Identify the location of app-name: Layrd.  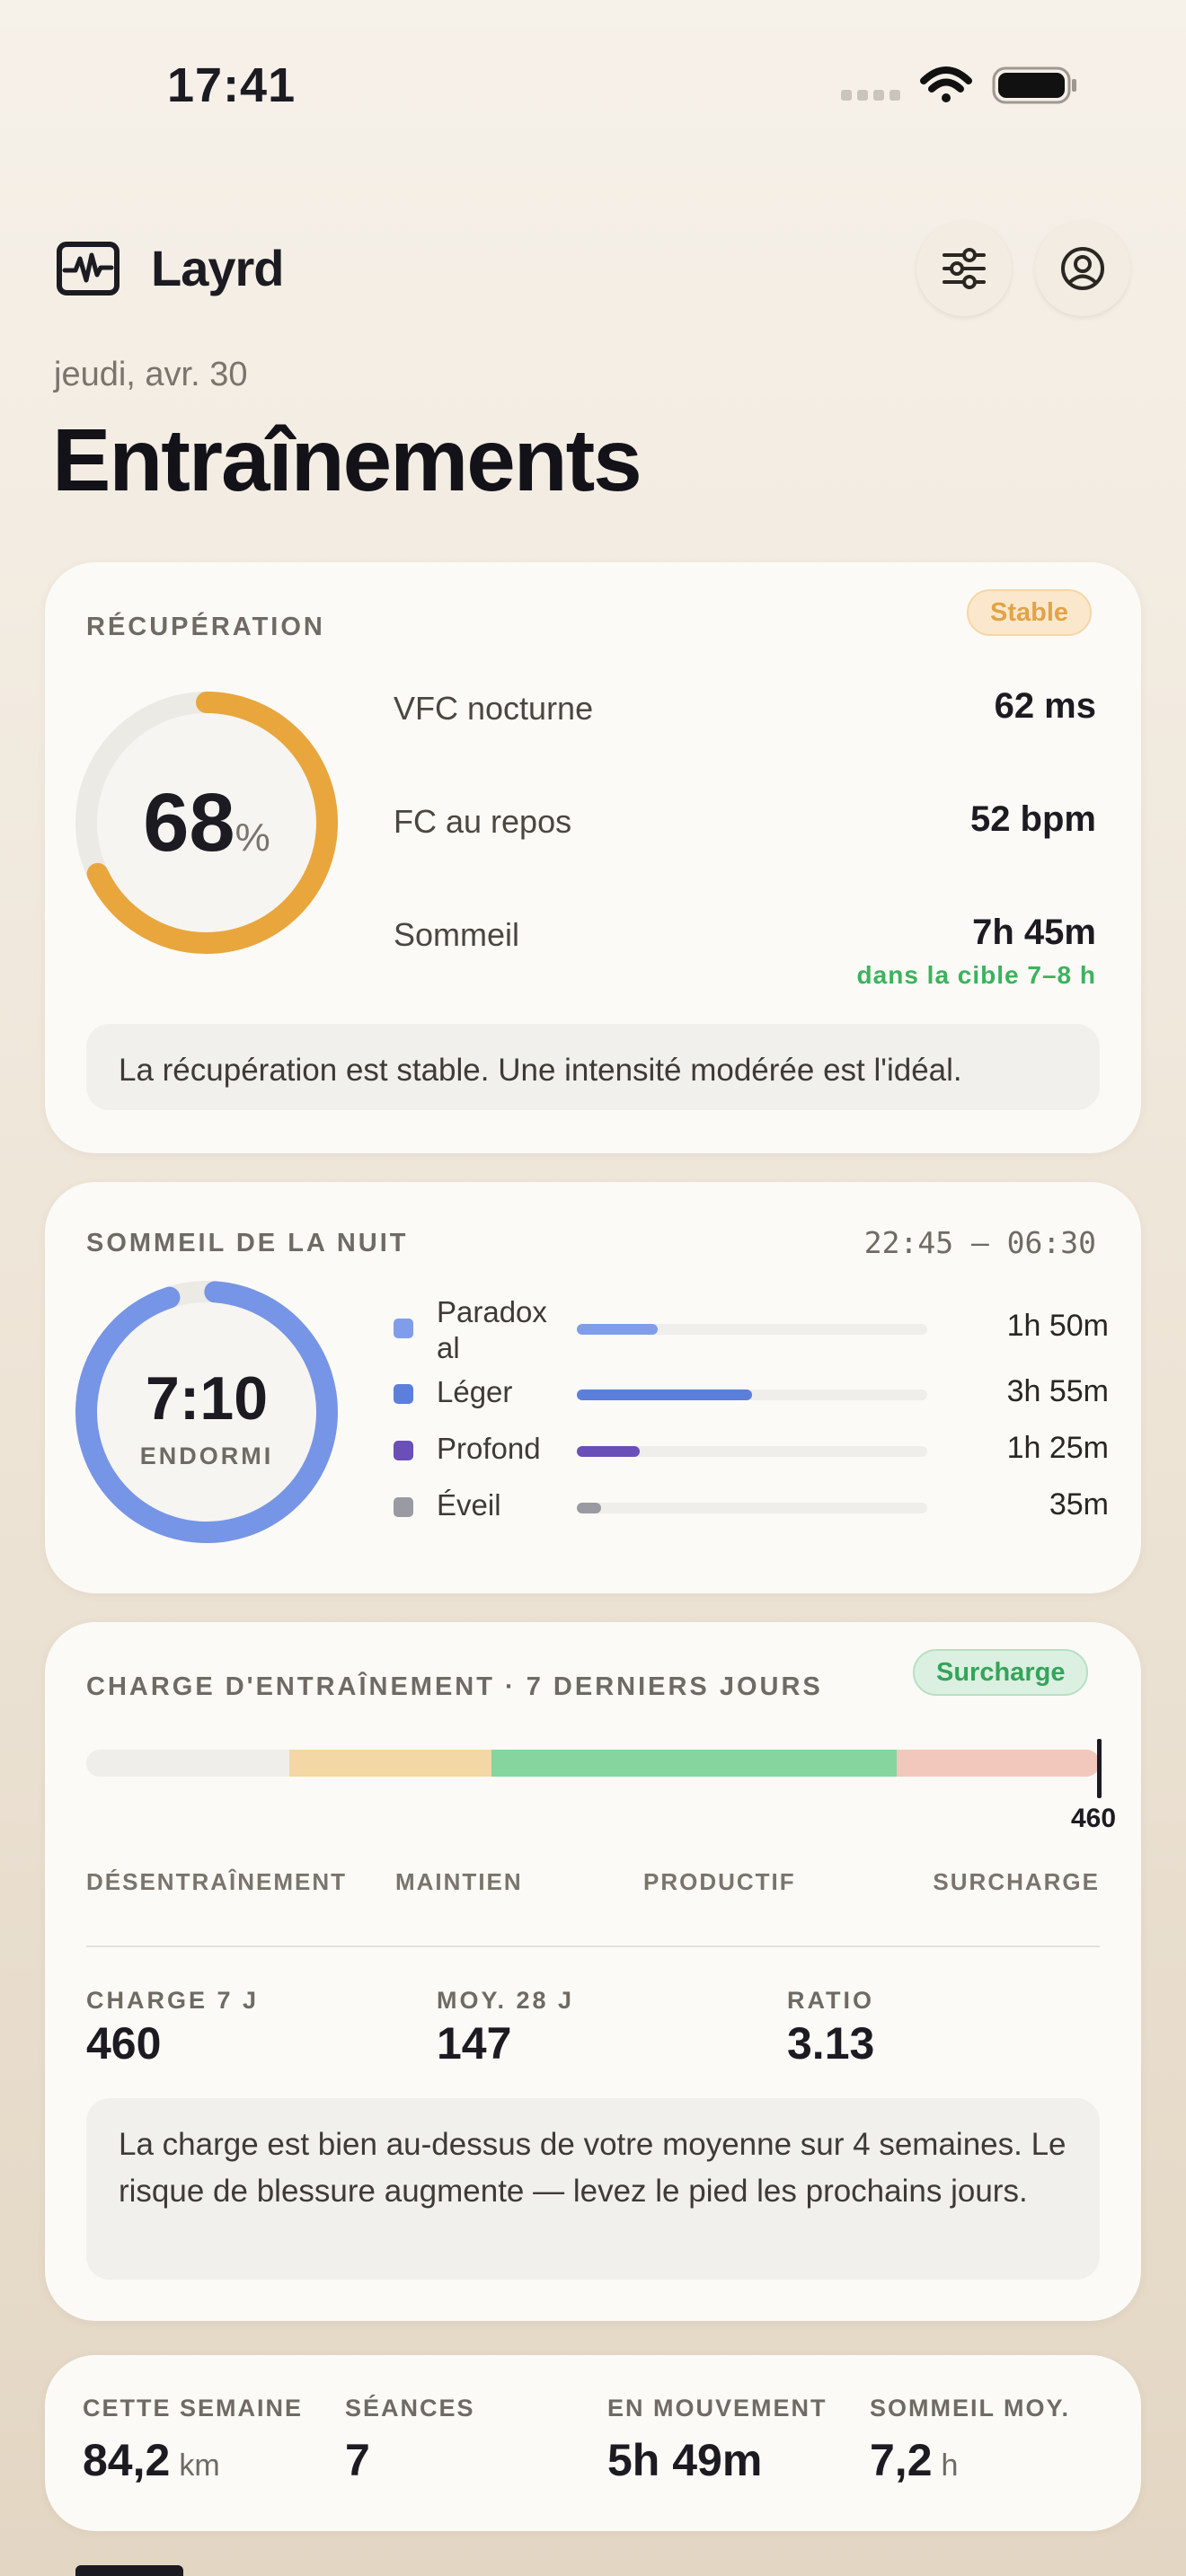
(217, 268).